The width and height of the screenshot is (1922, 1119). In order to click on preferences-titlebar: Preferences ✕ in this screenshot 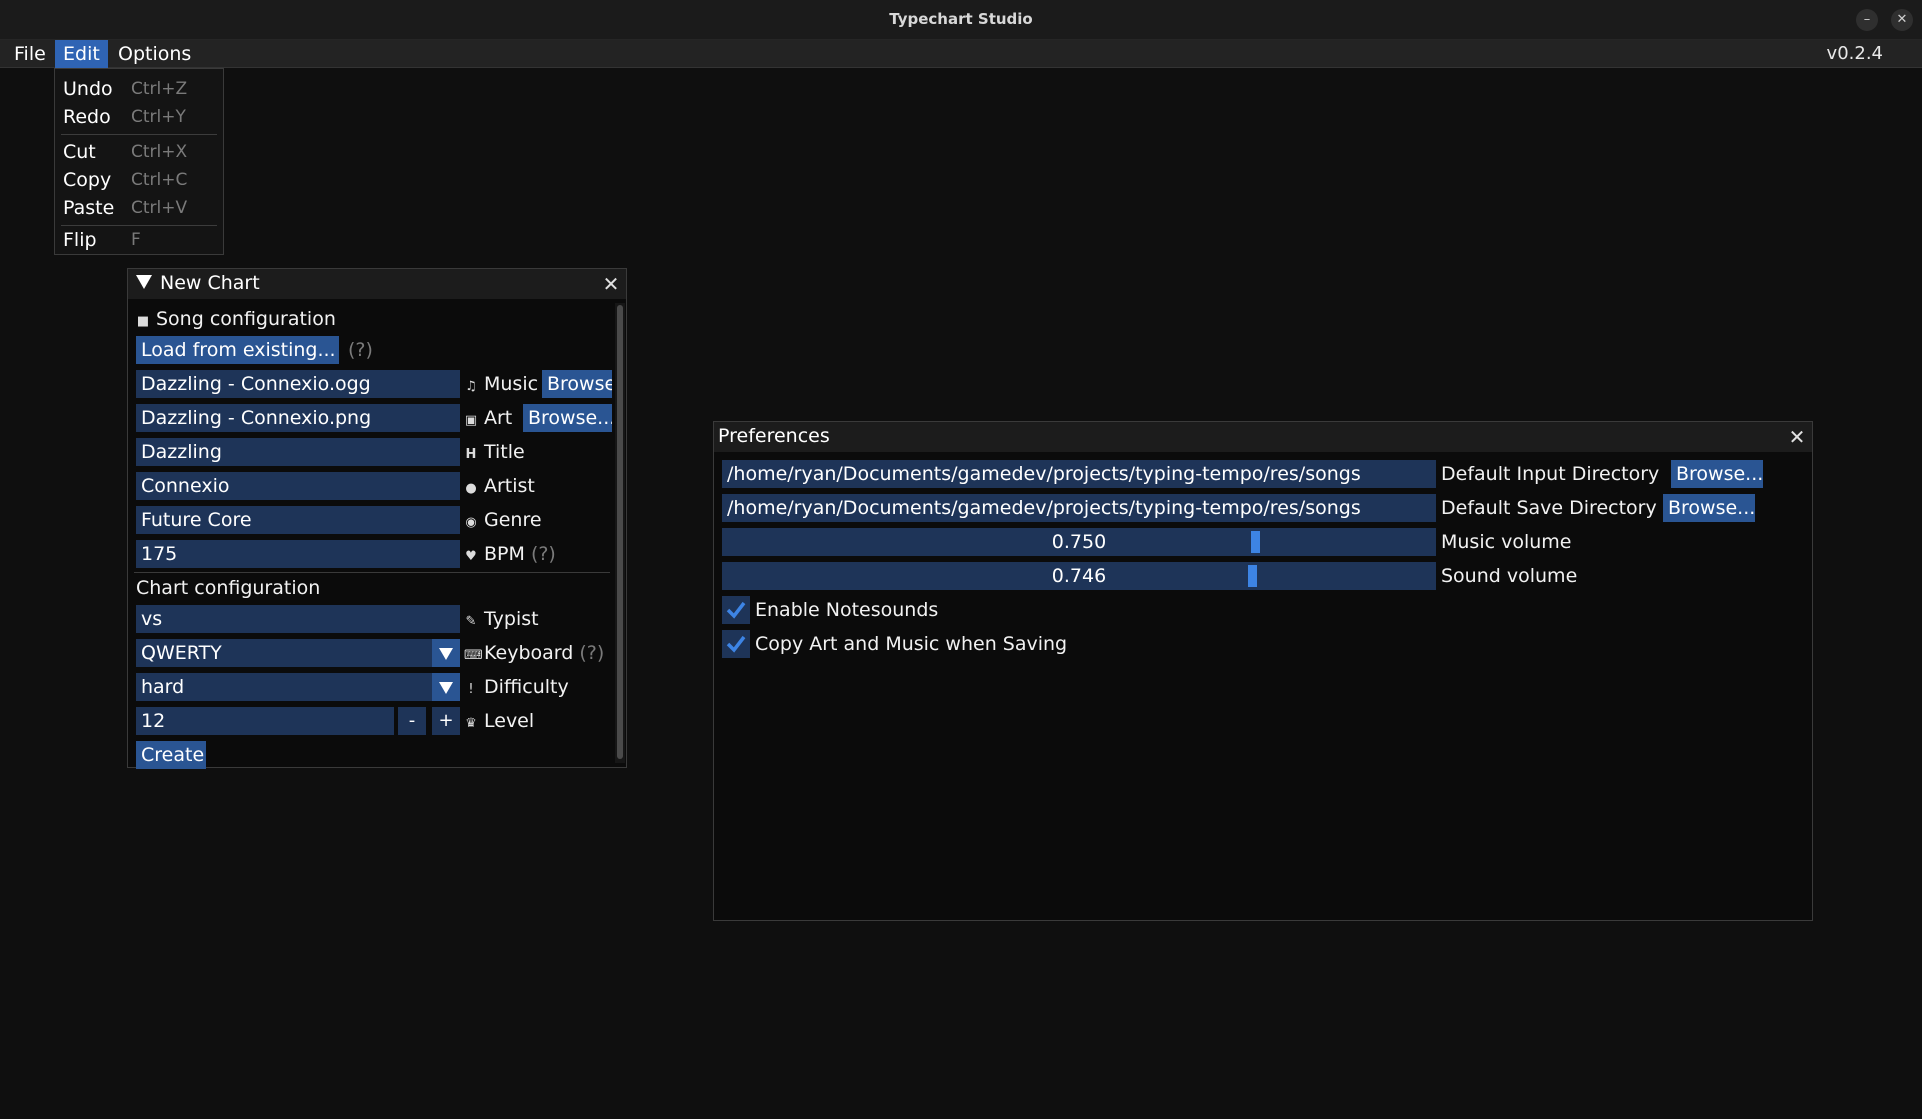, I will do `click(1263, 437)`.